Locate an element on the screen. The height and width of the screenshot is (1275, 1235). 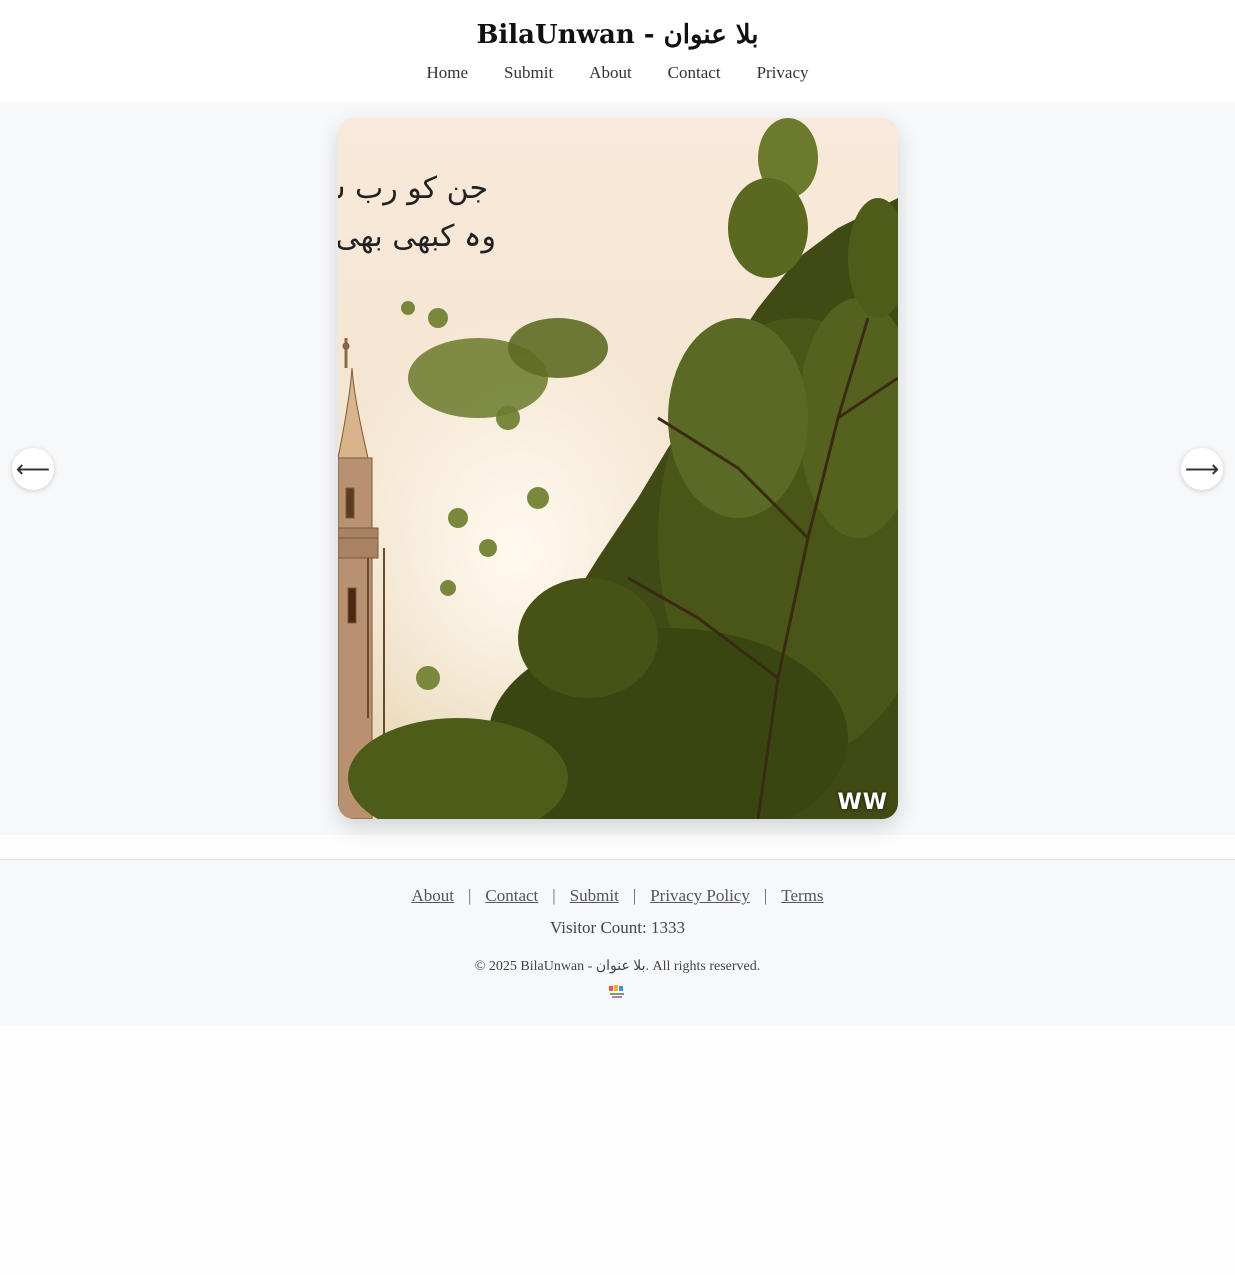
nav-privacy-link: Privacy is located at coordinates (783, 73).